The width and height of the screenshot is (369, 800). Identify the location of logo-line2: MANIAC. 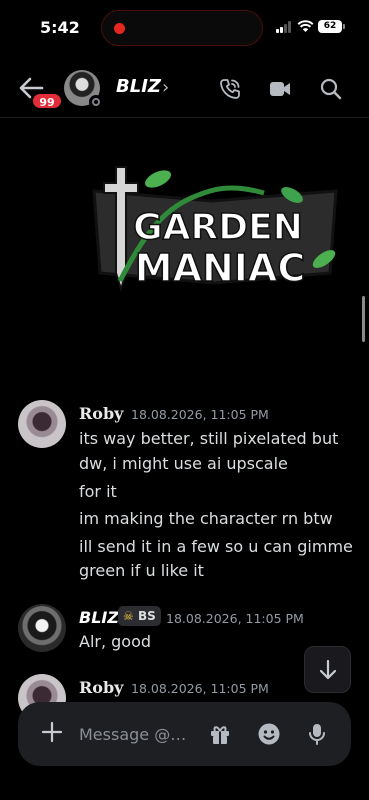
(220, 268).